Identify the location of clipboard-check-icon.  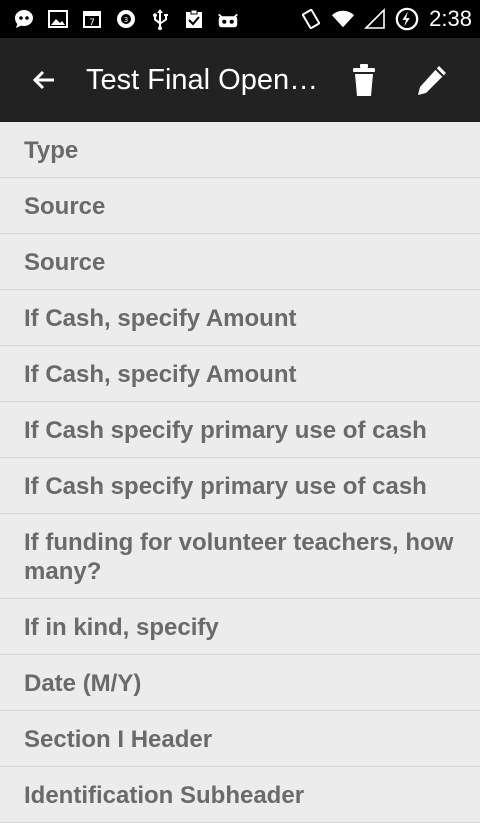
(194, 19).